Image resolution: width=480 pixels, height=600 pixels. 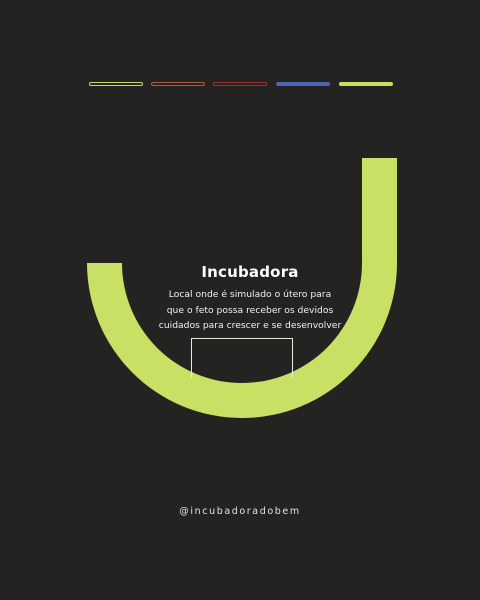 What do you see at coordinates (250, 272) in the screenshot?
I see `page-title: Incubadora` at bounding box center [250, 272].